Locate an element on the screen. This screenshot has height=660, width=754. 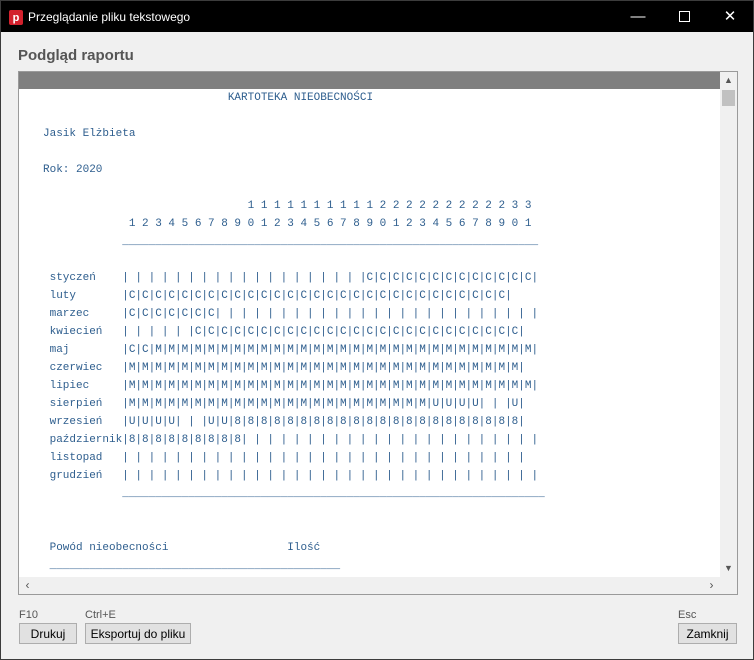
print-button: Drukuj is located at coordinates (48, 633).